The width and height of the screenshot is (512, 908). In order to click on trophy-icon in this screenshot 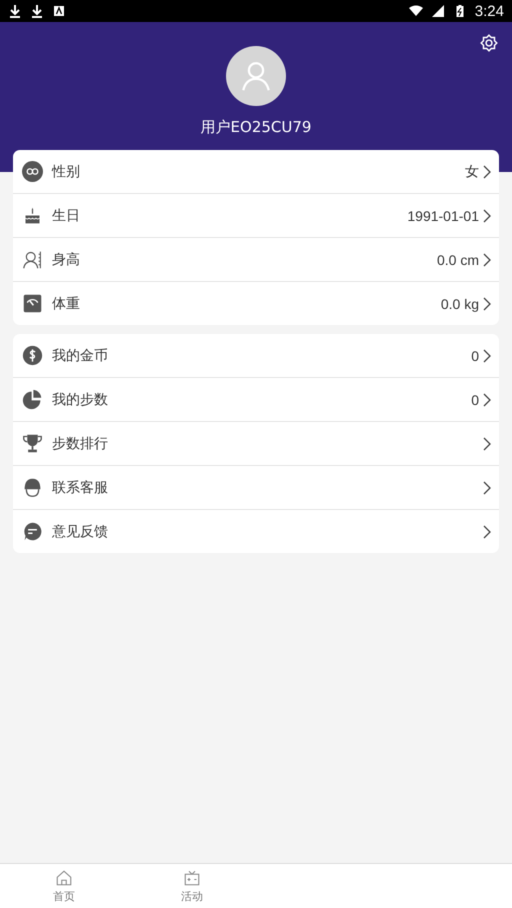, I will do `click(32, 443)`.